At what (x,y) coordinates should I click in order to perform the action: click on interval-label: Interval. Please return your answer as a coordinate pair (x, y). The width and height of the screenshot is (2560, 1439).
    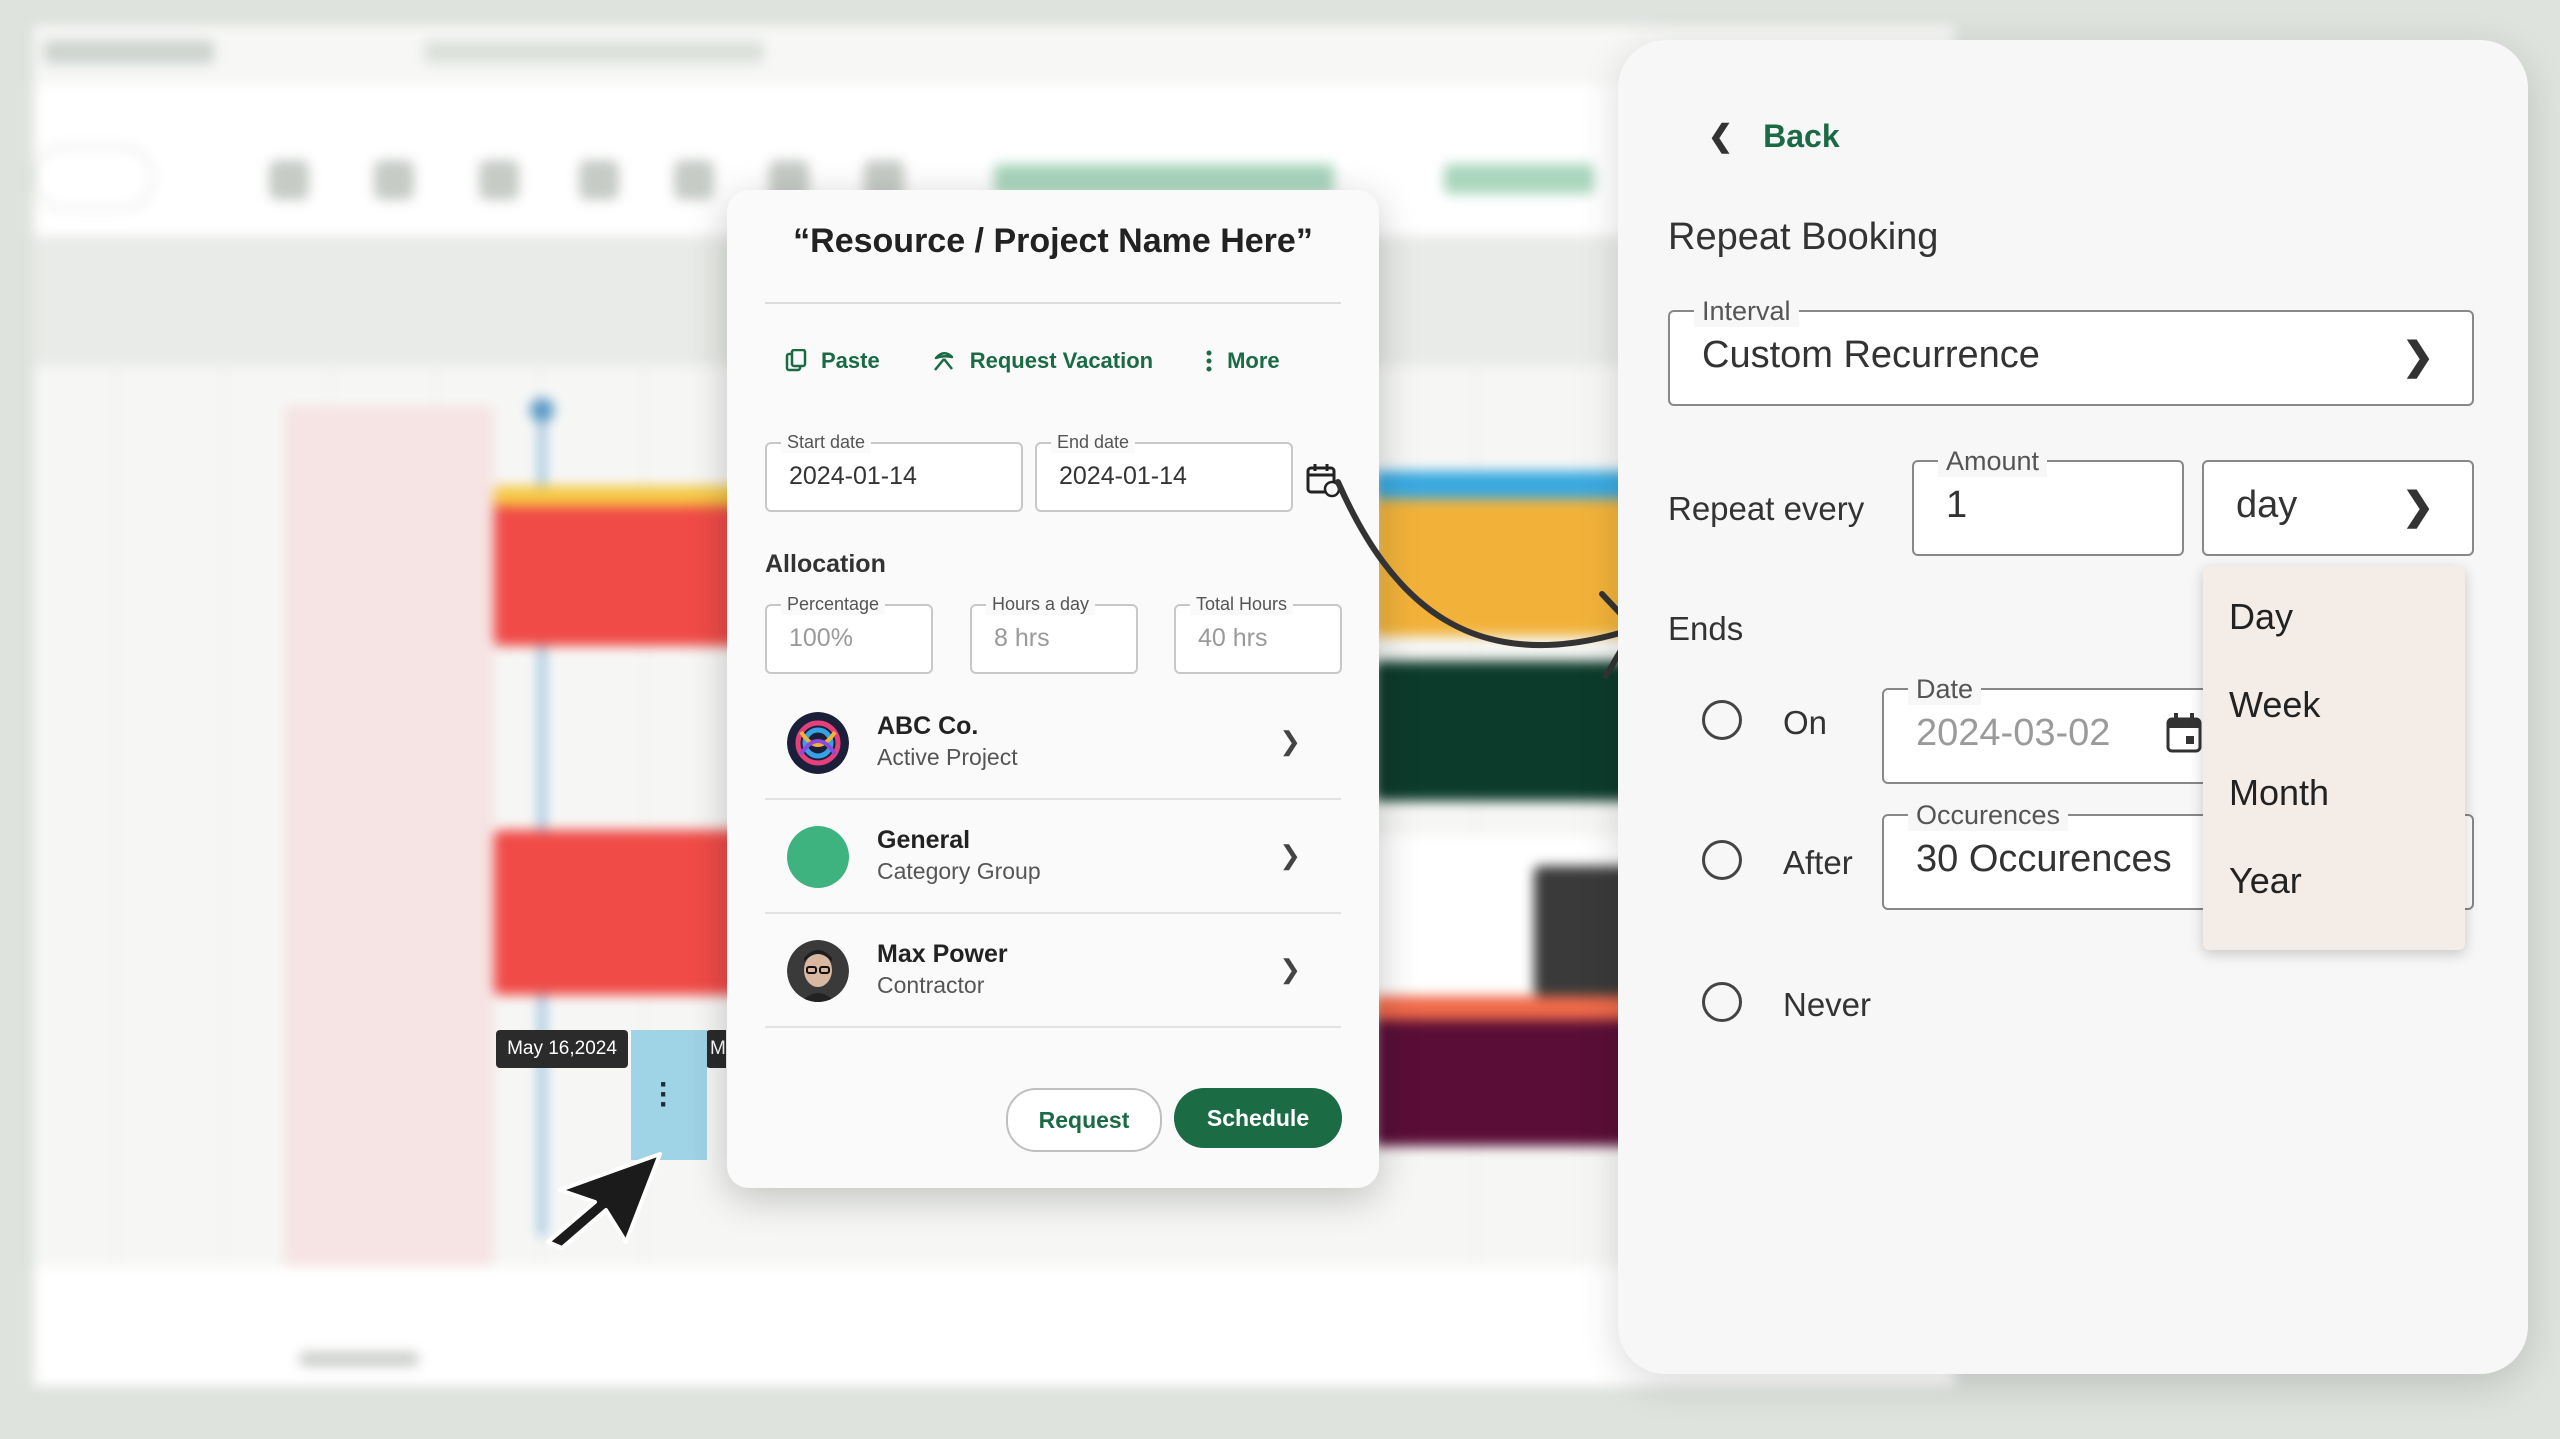
    Looking at the image, I should click on (1746, 311).